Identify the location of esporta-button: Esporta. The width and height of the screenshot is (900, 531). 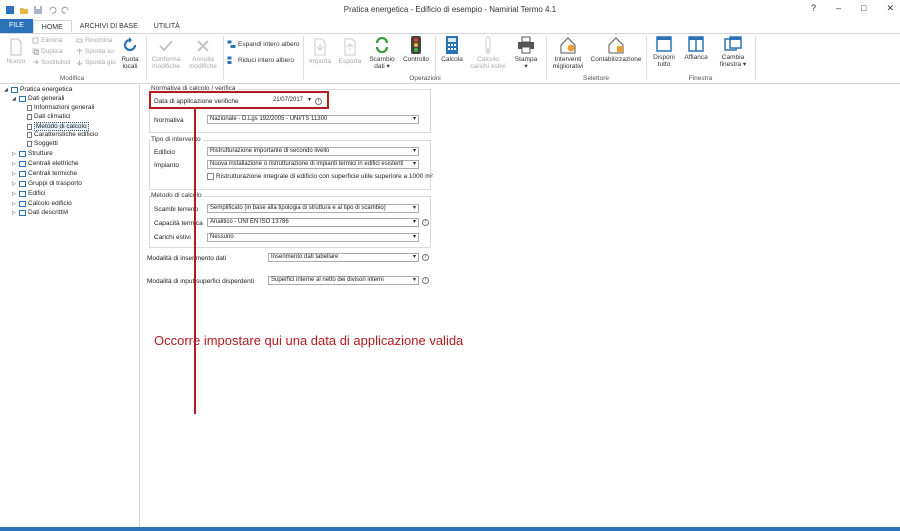
(350, 51).